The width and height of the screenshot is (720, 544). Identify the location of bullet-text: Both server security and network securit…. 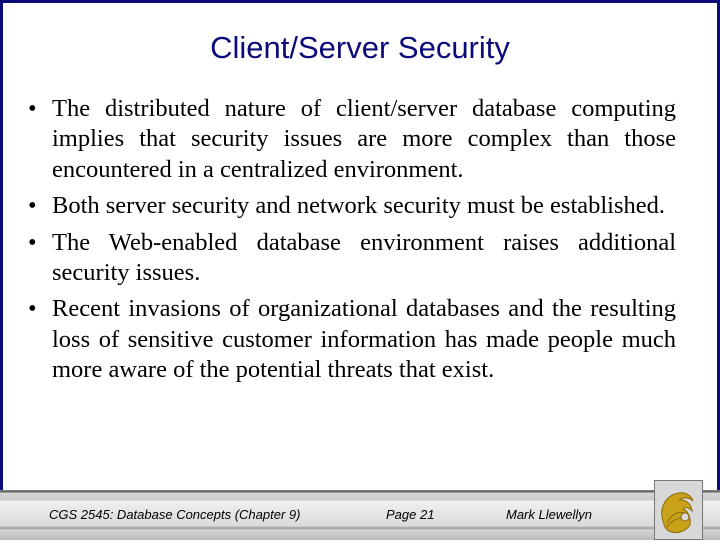
(359, 206).